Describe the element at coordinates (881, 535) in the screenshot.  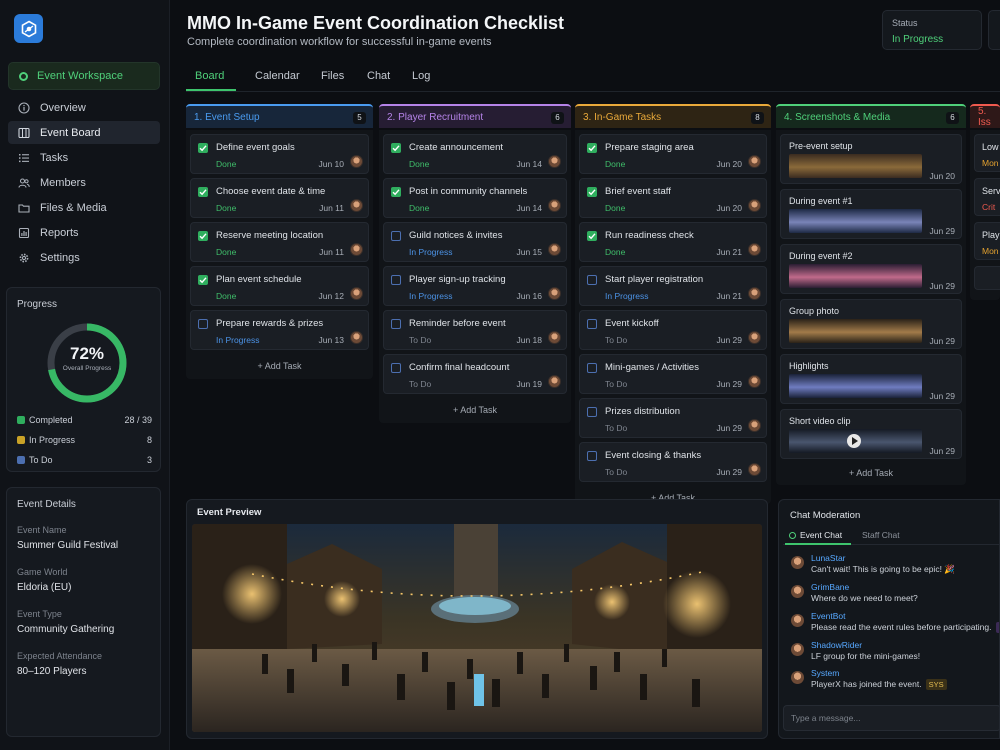
I see `tab-staff-chat: Staff Chat` at that location.